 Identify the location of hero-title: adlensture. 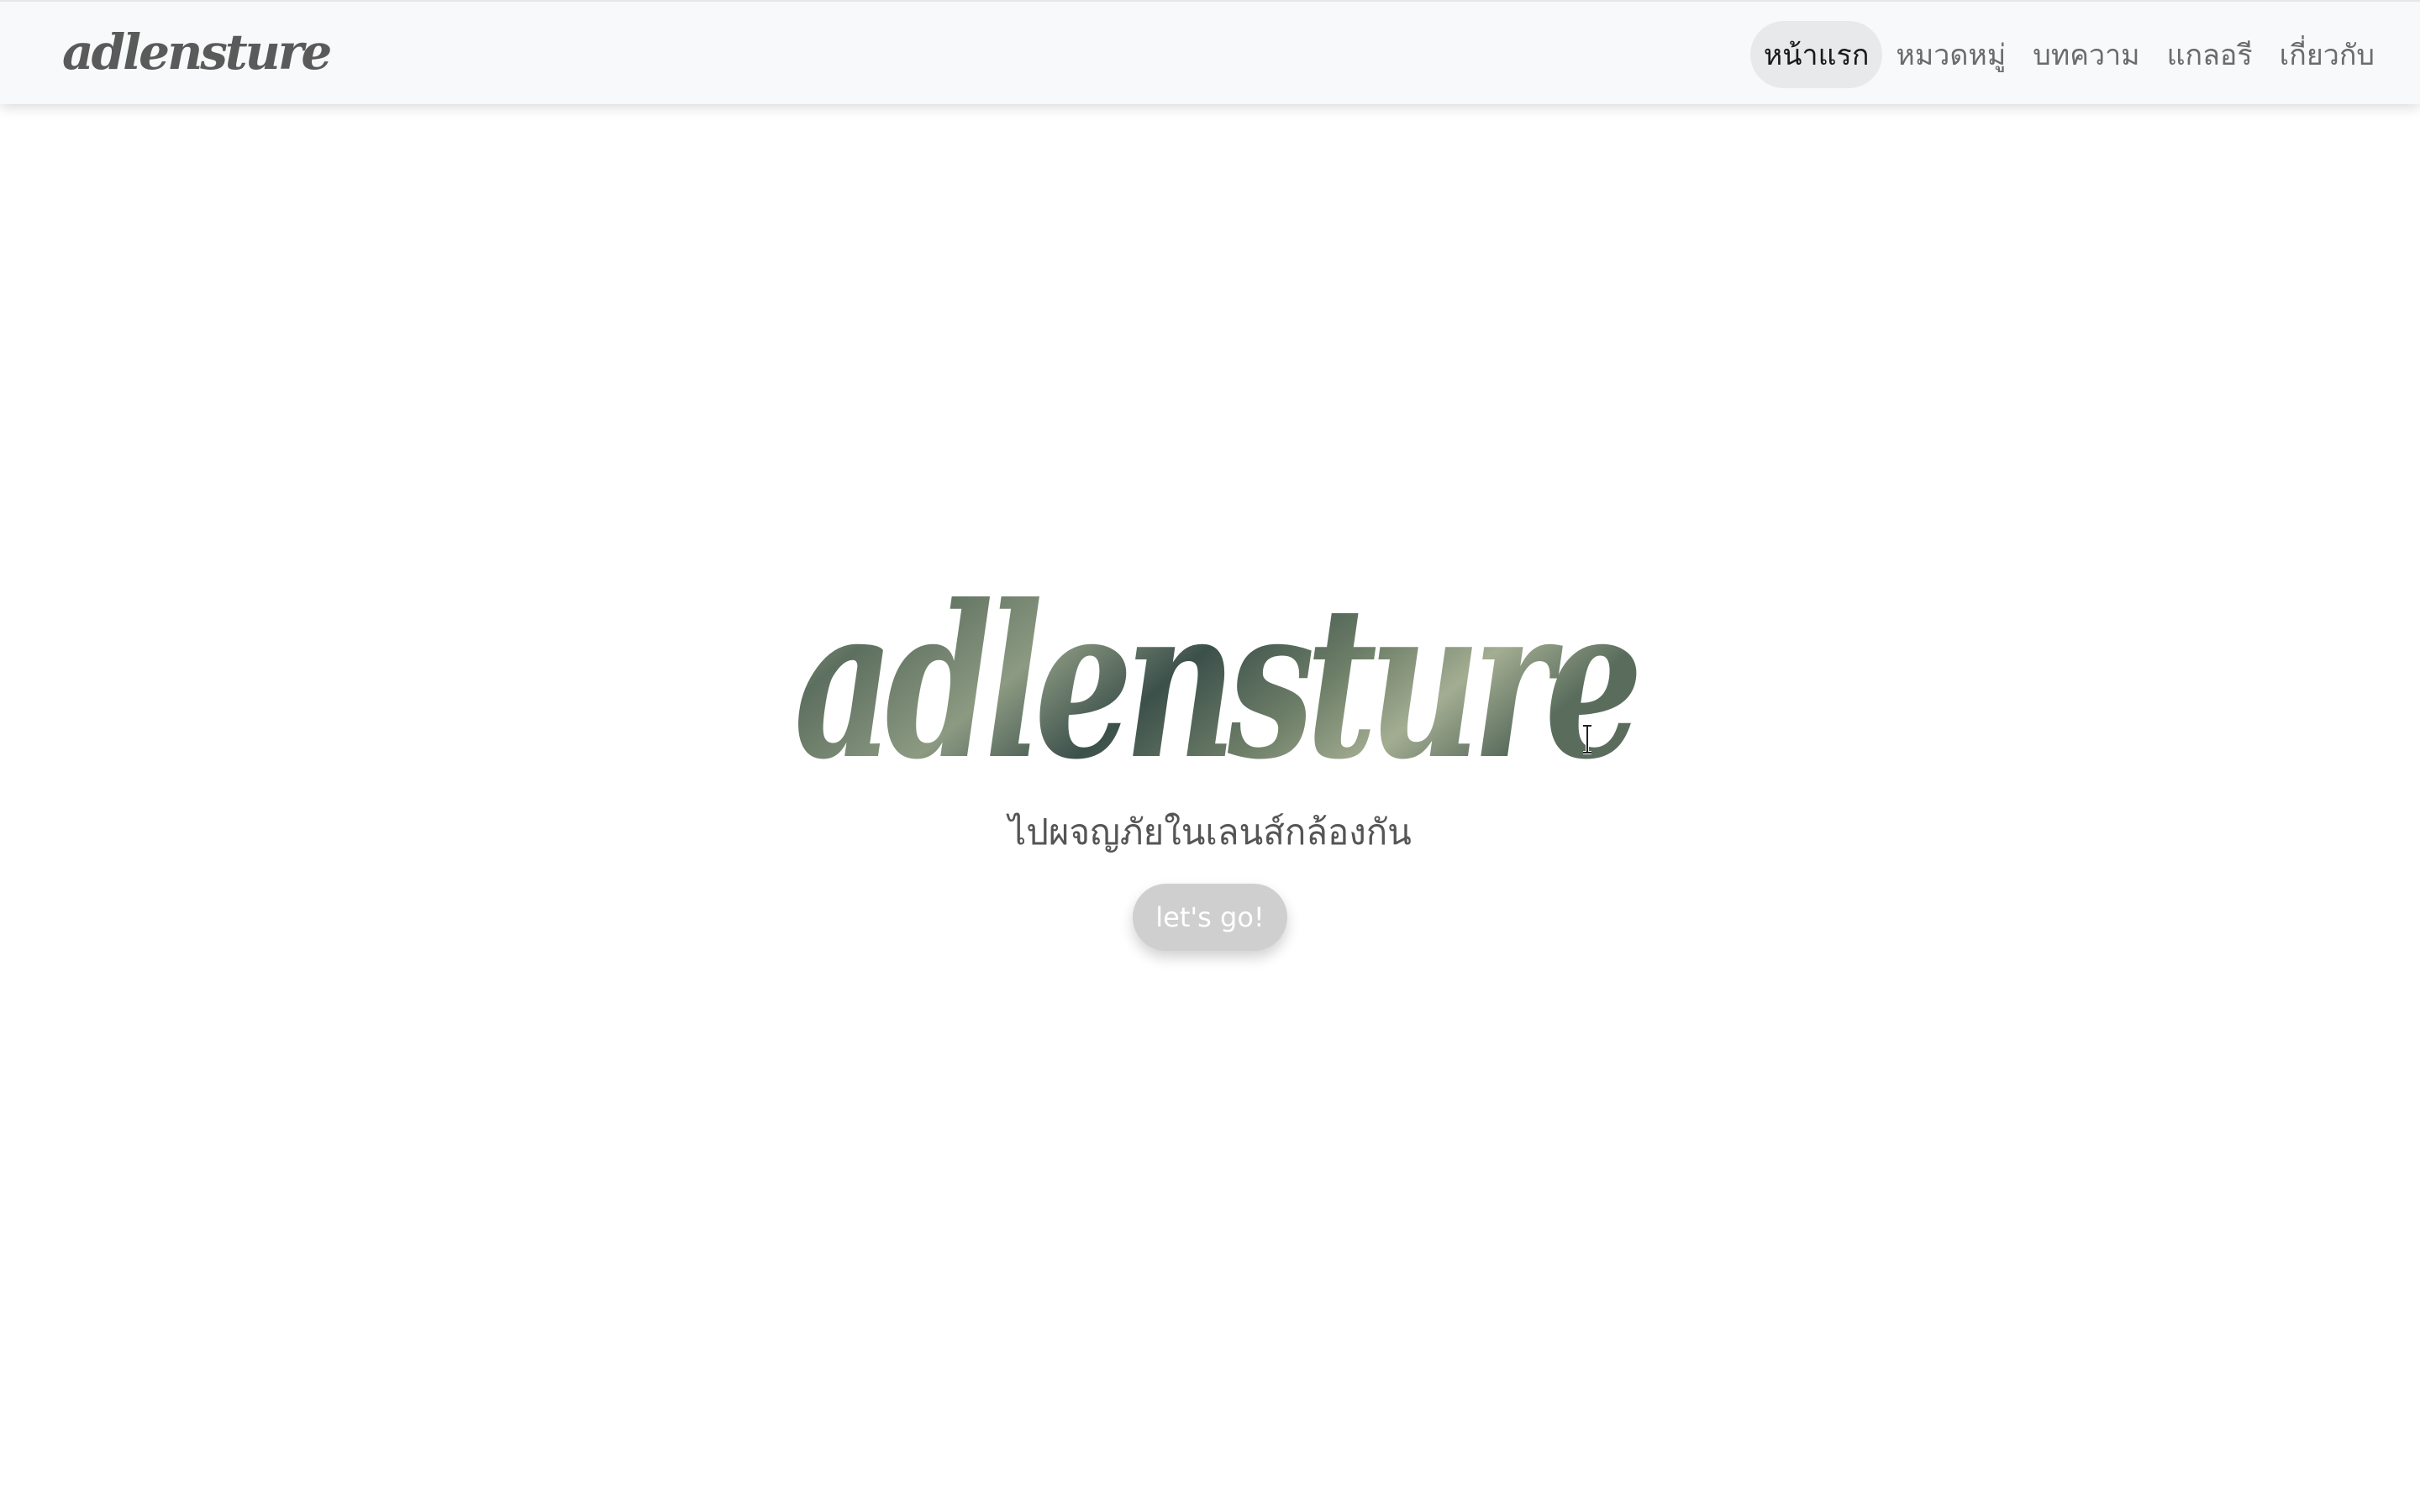
(1214, 663).